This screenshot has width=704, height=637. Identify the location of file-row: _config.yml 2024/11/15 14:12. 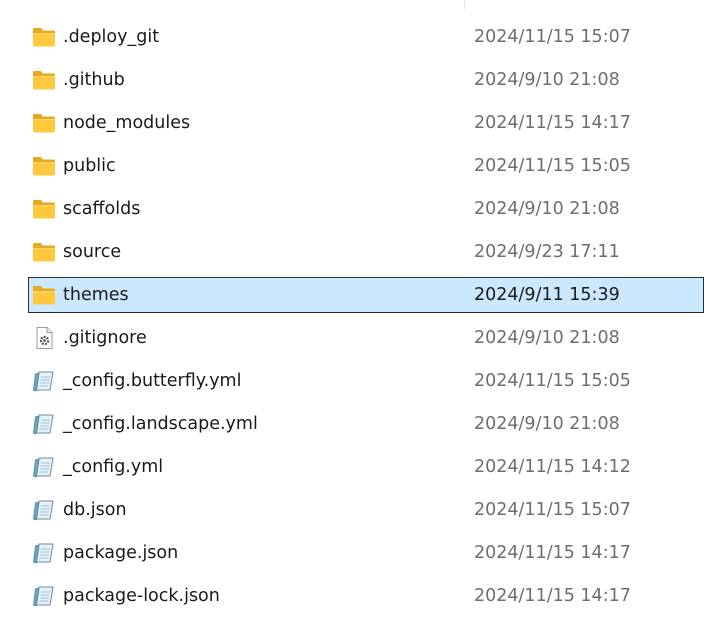
(366, 467).